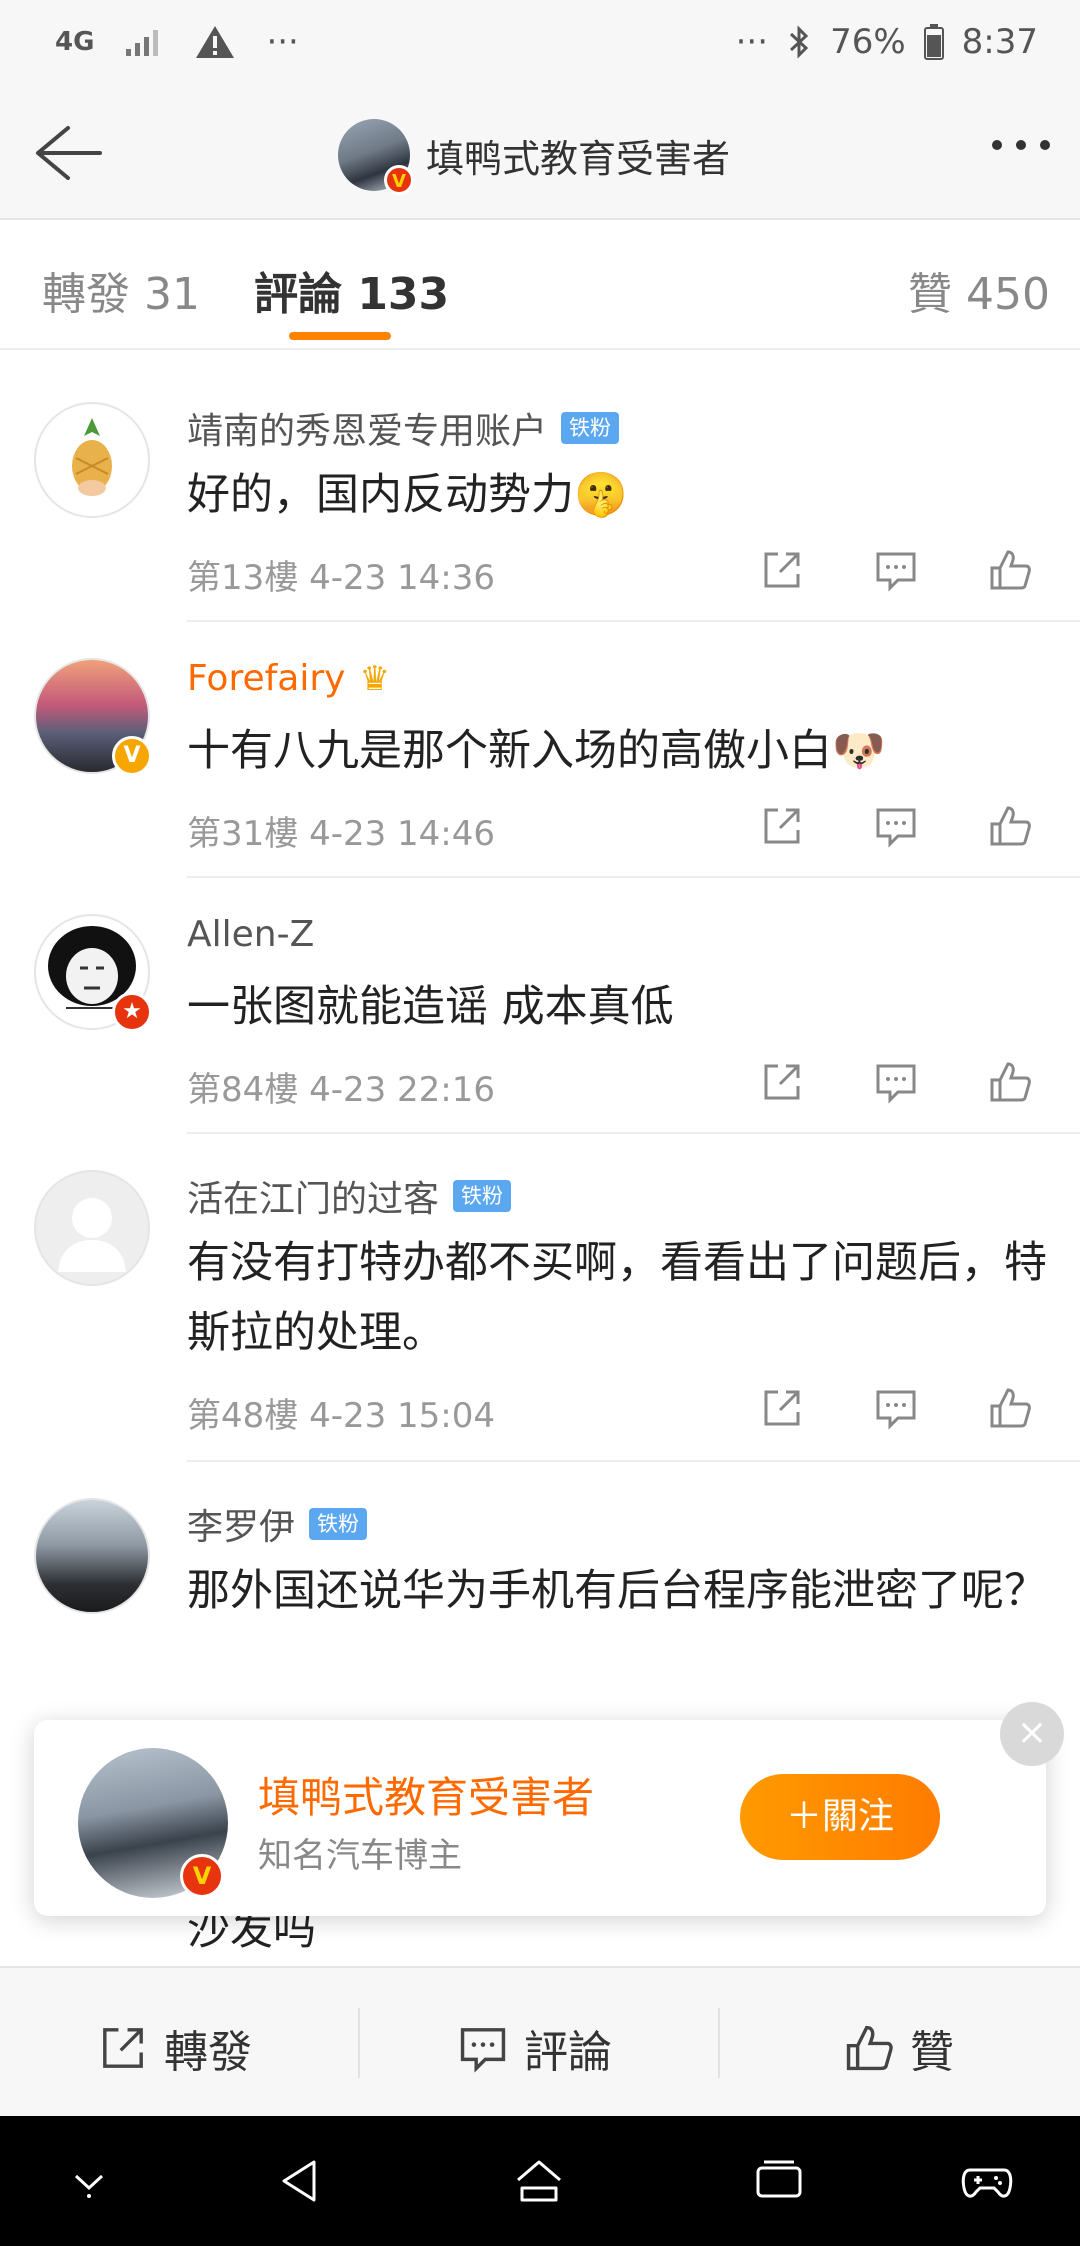 This screenshot has width=1080, height=2246. I want to click on system-navigation-bar, so click(540, 2181).